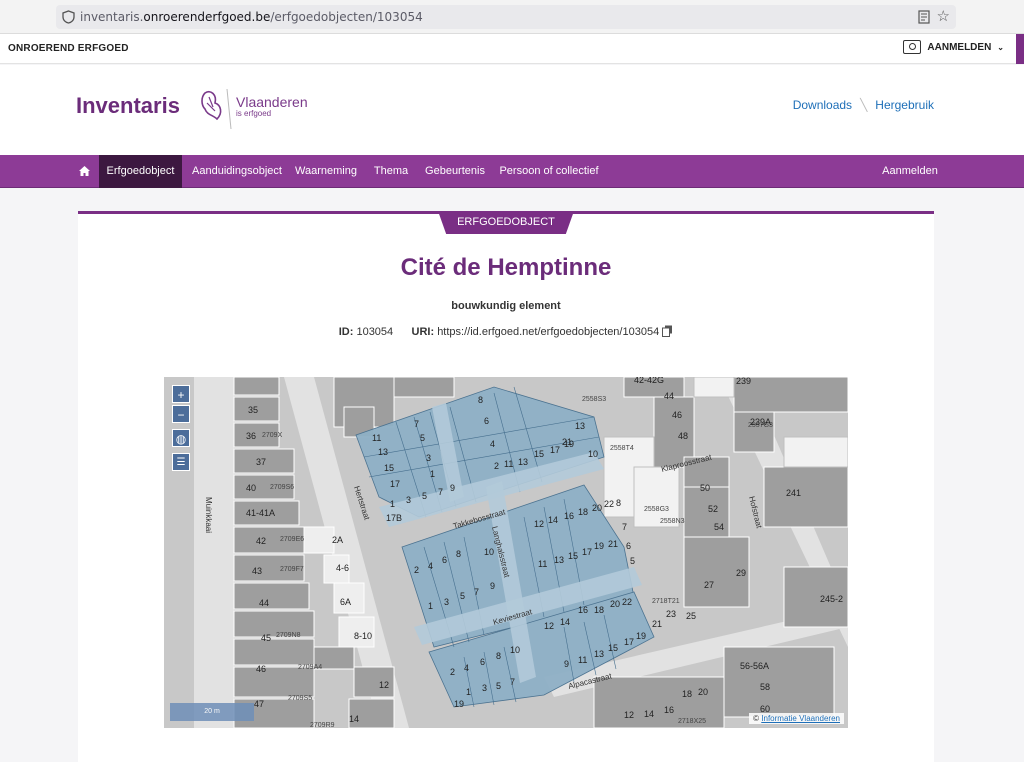  What do you see at coordinates (310, 667) in the screenshot?
I see `svg-text: 2709A4` at bounding box center [310, 667].